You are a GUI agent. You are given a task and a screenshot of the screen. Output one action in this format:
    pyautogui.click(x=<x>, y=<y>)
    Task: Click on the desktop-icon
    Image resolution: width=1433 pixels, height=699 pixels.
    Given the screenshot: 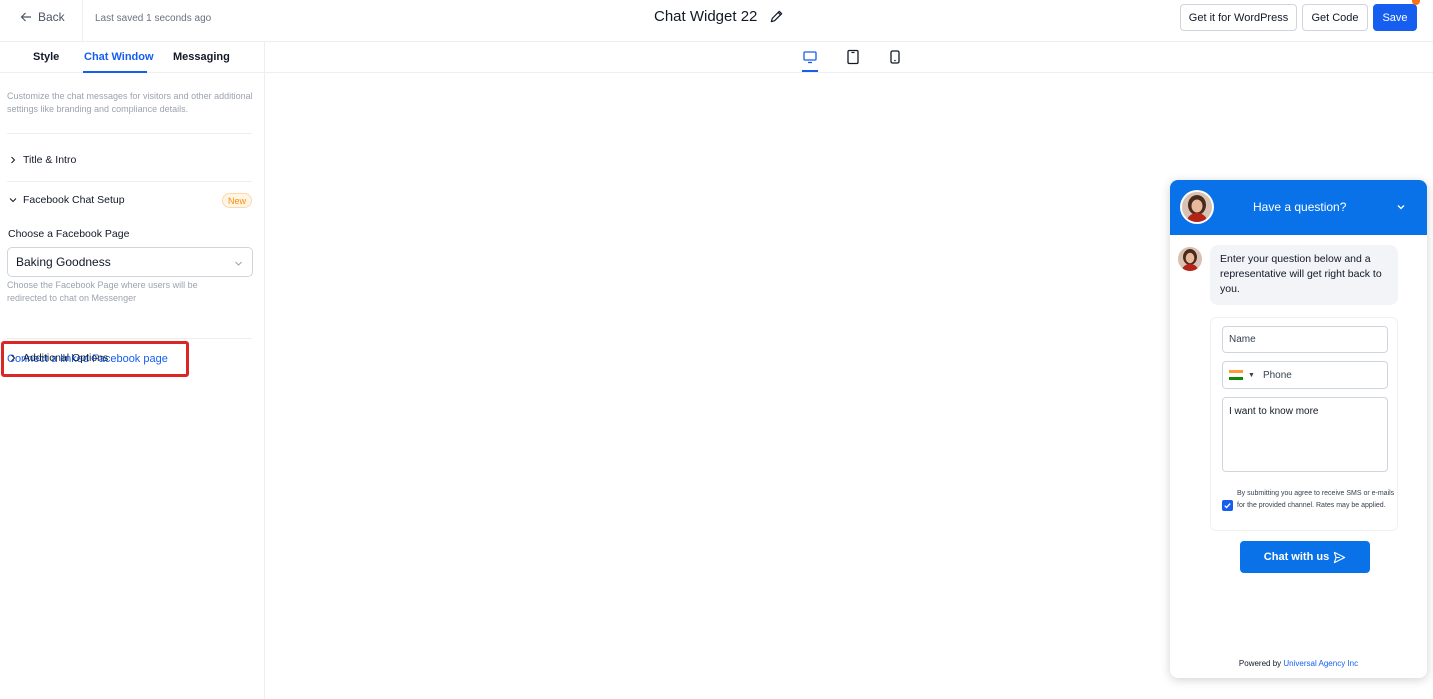 What is the action you would take?
    pyautogui.click(x=810, y=57)
    